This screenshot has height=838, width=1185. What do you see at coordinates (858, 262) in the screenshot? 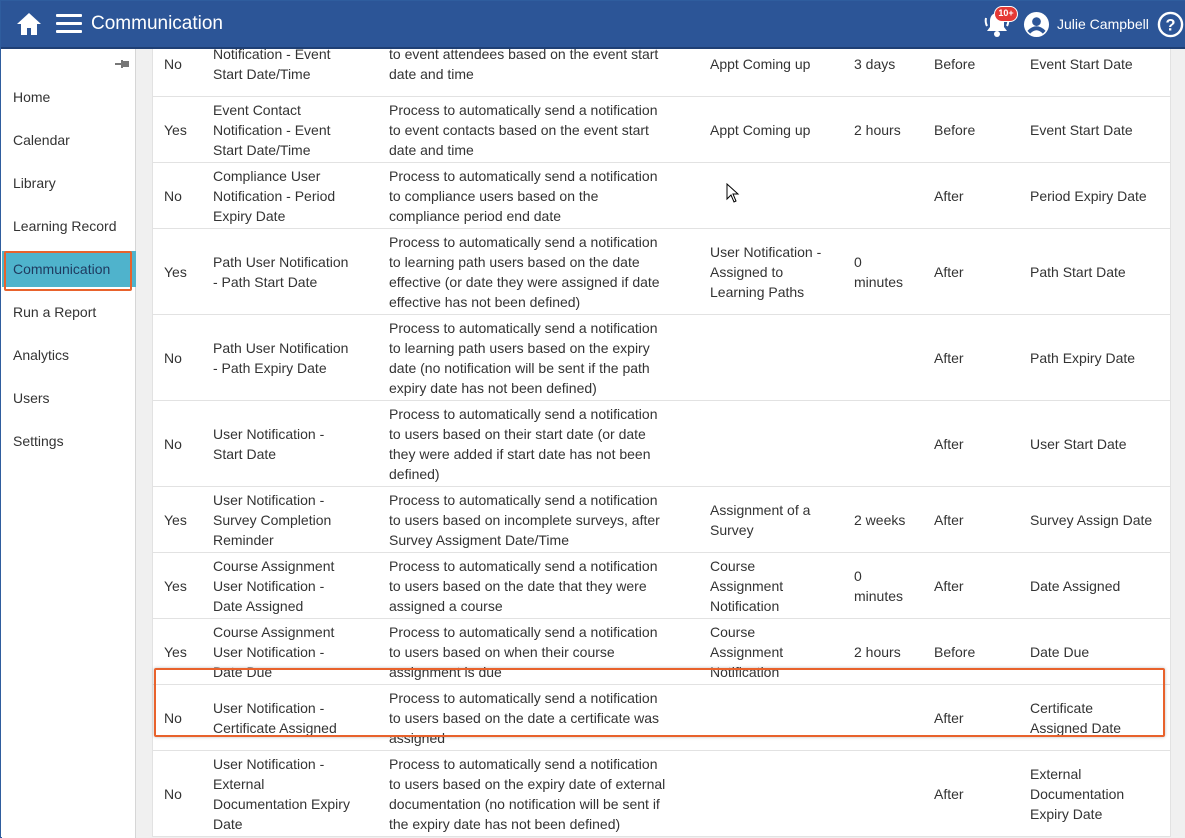
I see `timing-cell-line: 0` at bounding box center [858, 262].